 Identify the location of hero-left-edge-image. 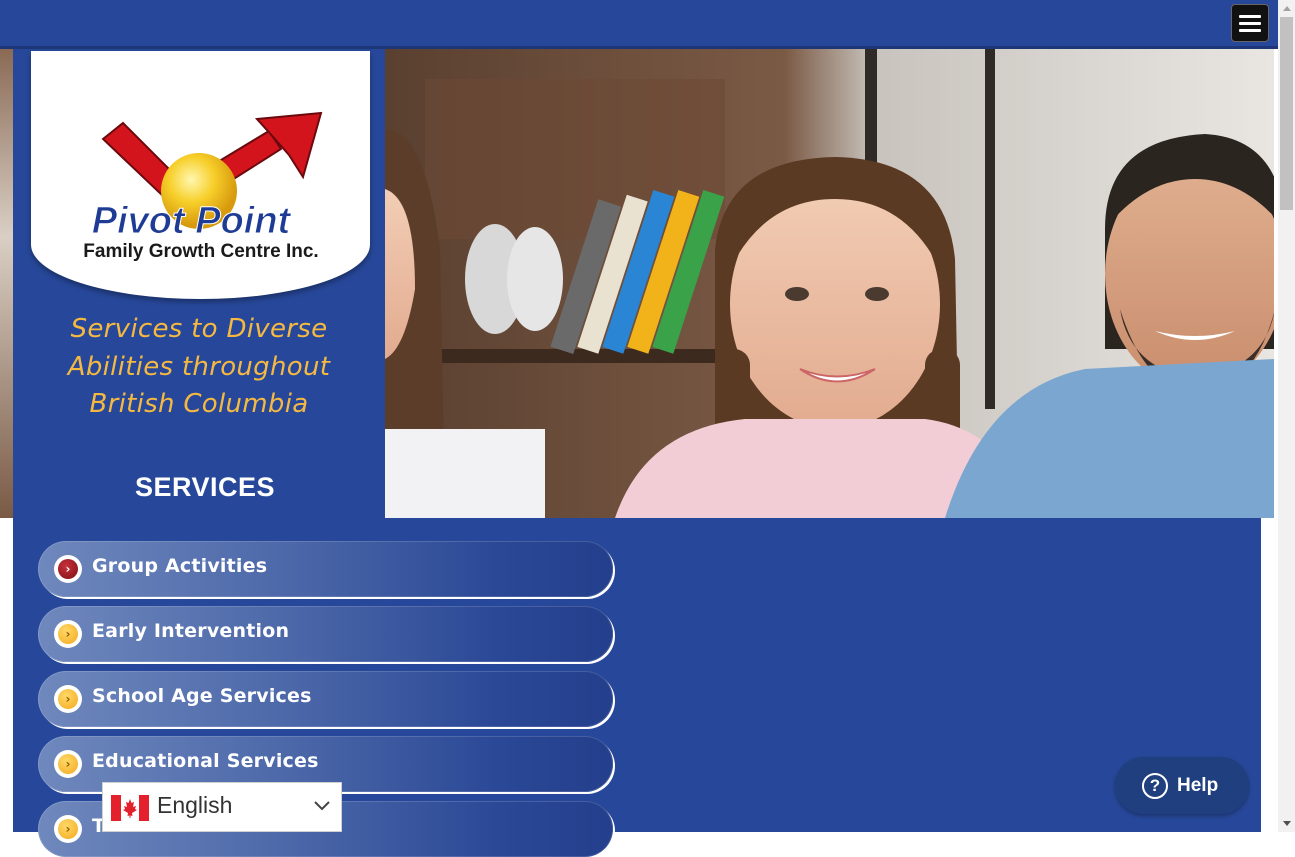
(7, 283).